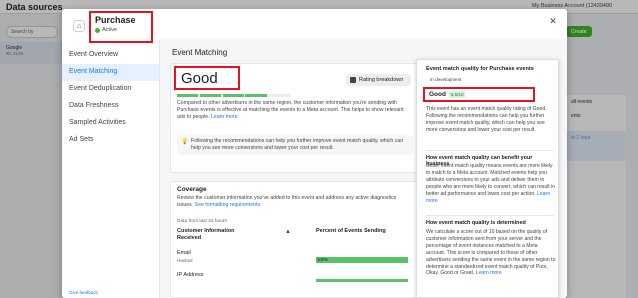 The image size is (638, 298). I want to click on section-title: Event Matching, so click(200, 52).